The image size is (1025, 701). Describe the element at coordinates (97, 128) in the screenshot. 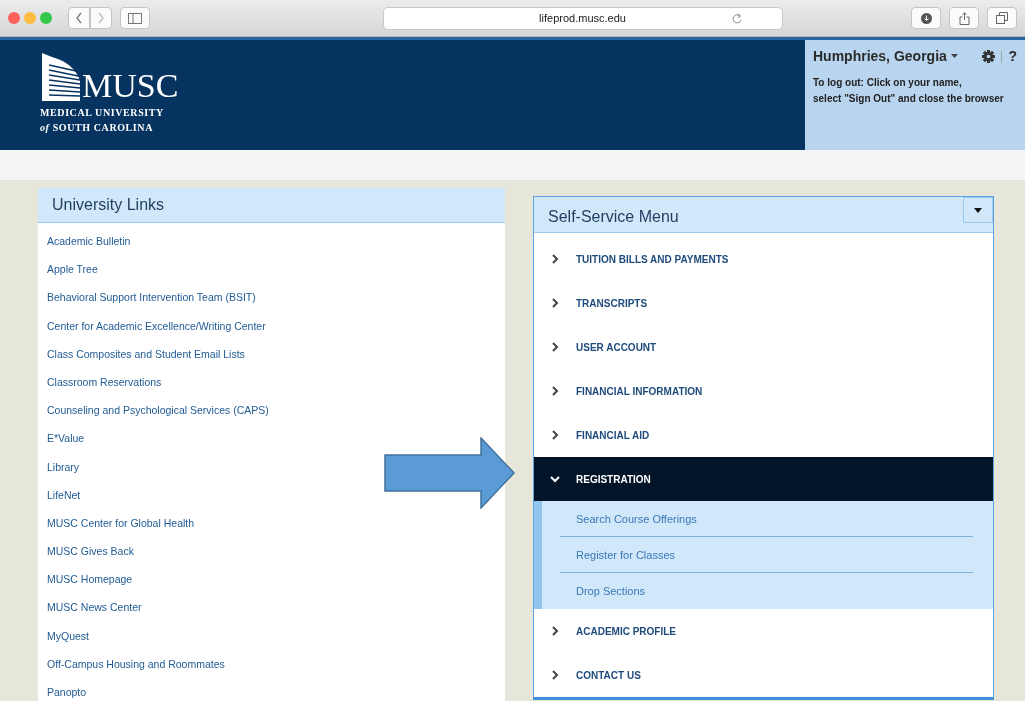

I see `logo-subtitle: of SOUTH CAROLINA` at that location.